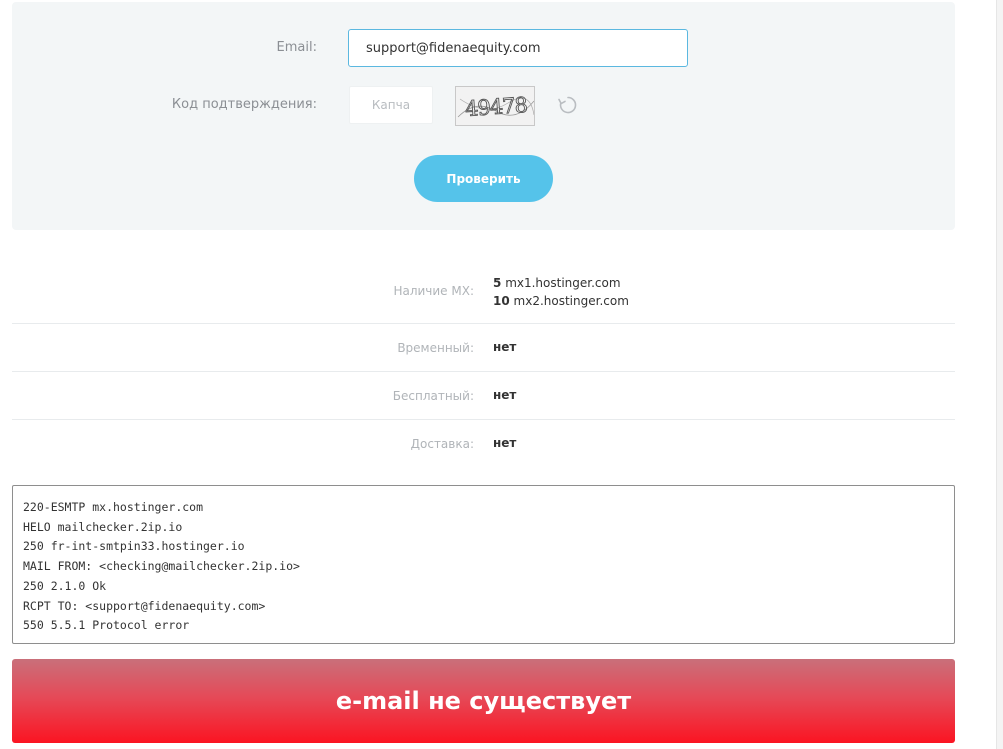  Describe the element at coordinates (391, 105) in the screenshot. I see `captcha-input` at that location.